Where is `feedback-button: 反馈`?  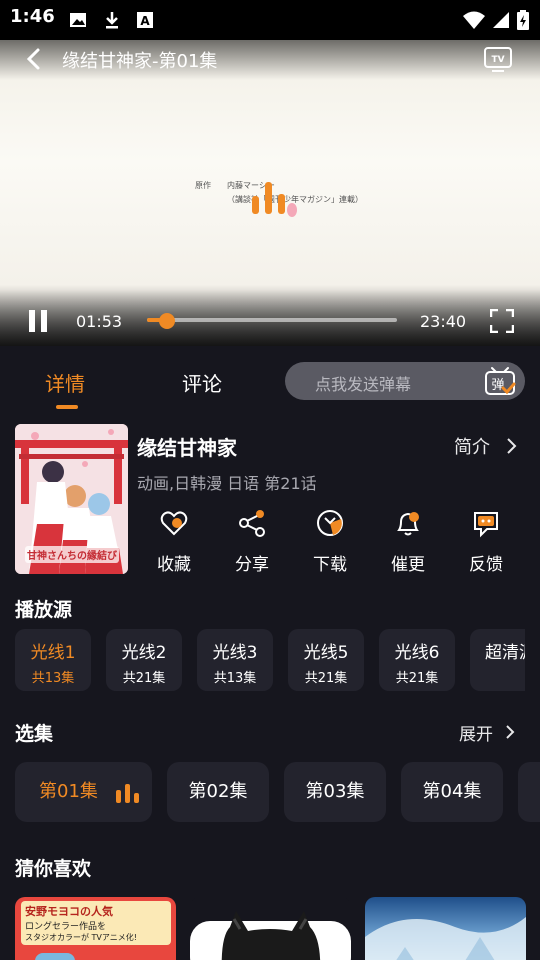 feedback-button: 反馈 is located at coordinates (486, 541).